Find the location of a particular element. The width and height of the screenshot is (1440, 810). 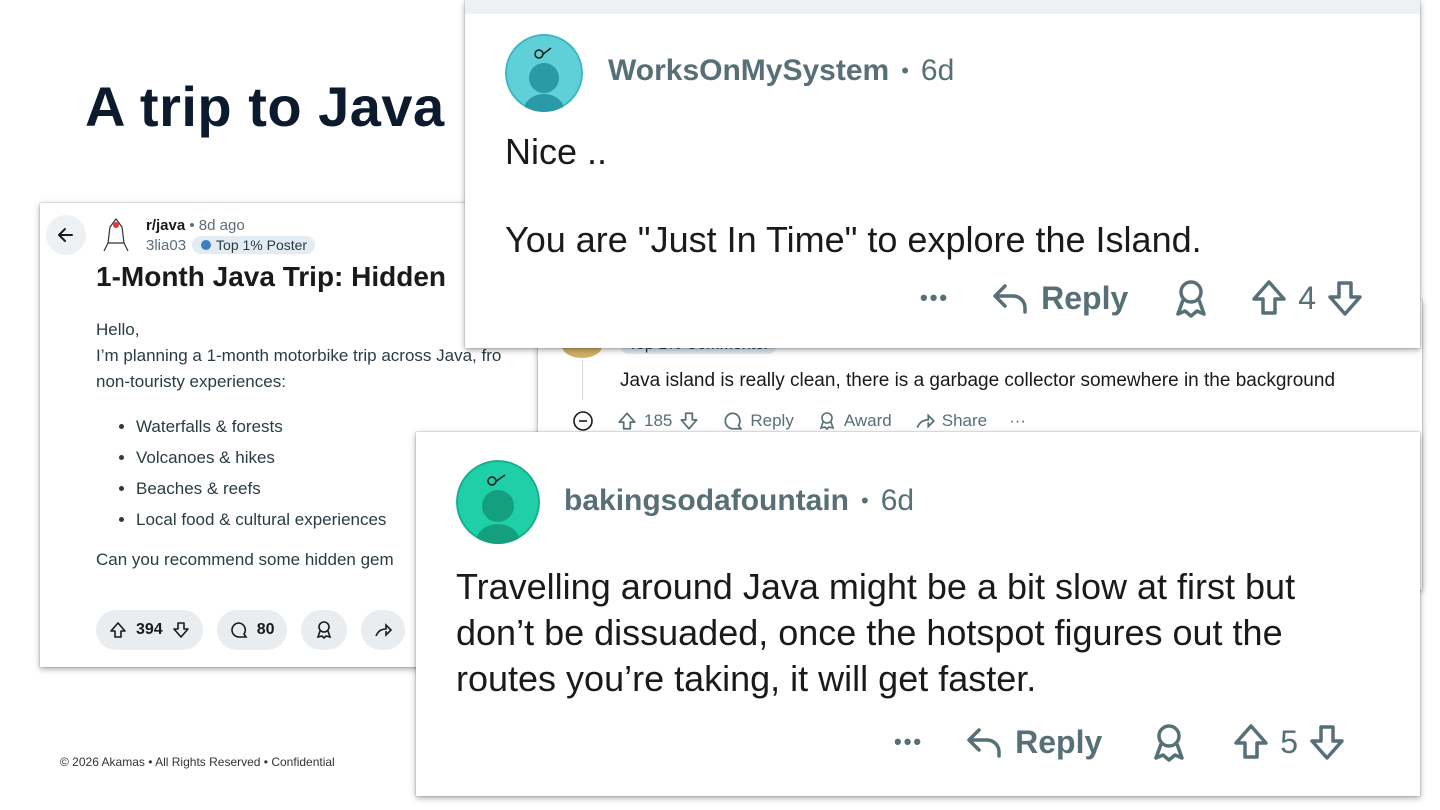

back-button is located at coordinates (66, 235).